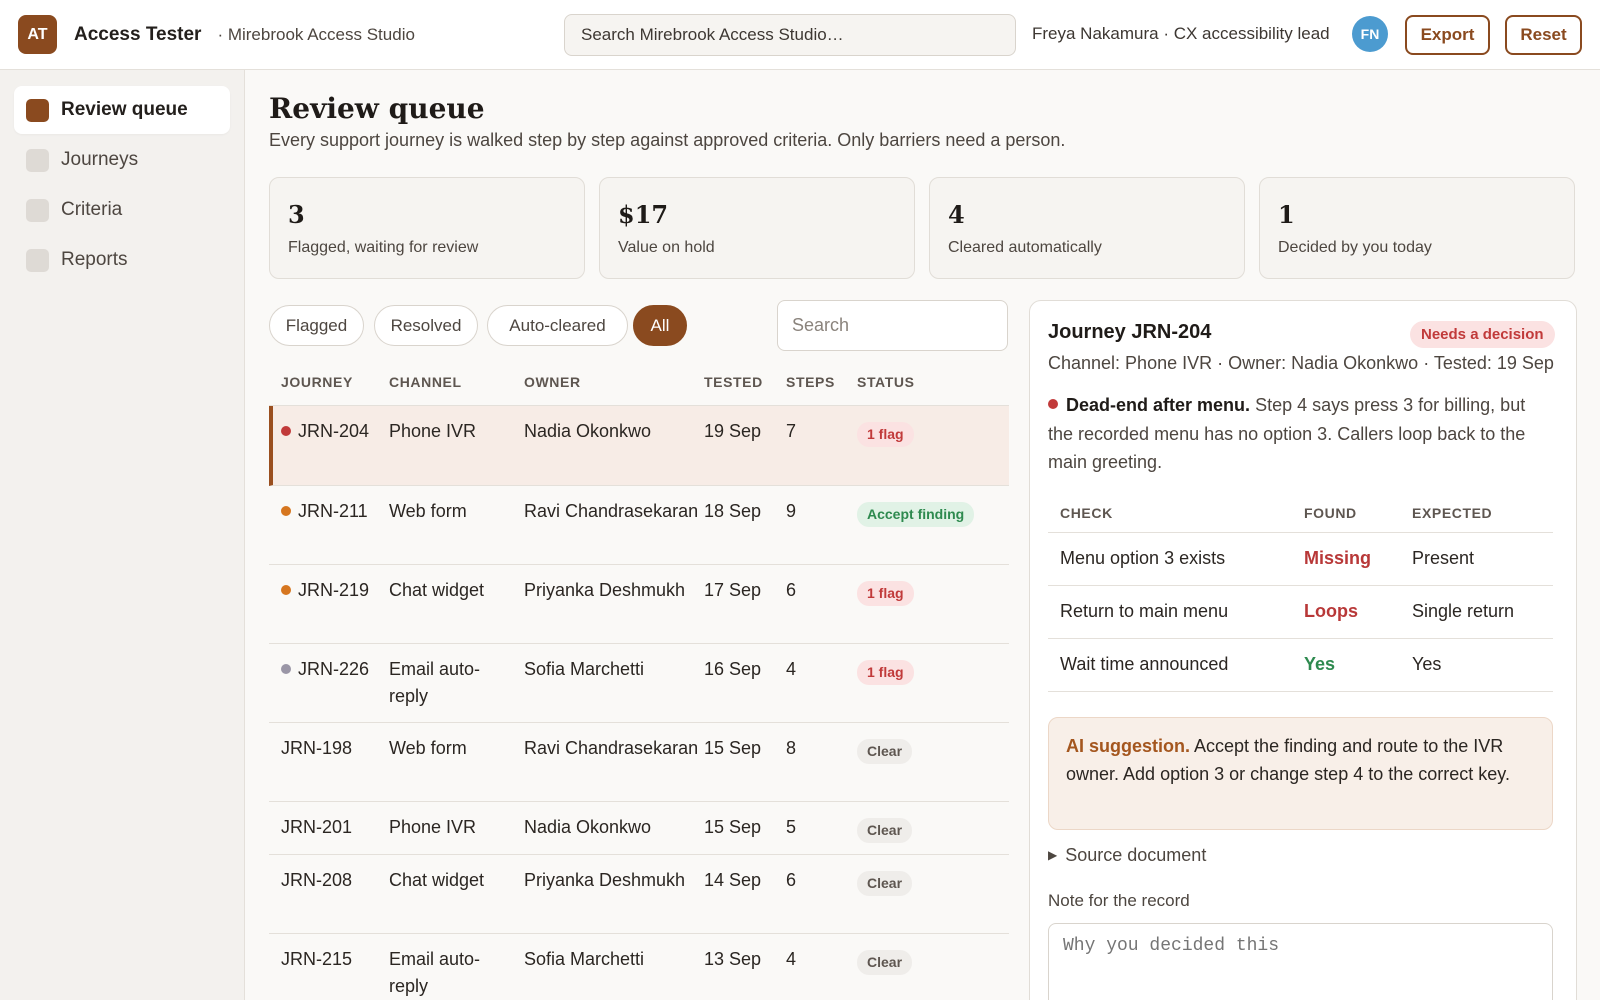  Describe the element at coordinates (886, 382) in the screenshot. I see `column-header-status: STATUS` at that location.